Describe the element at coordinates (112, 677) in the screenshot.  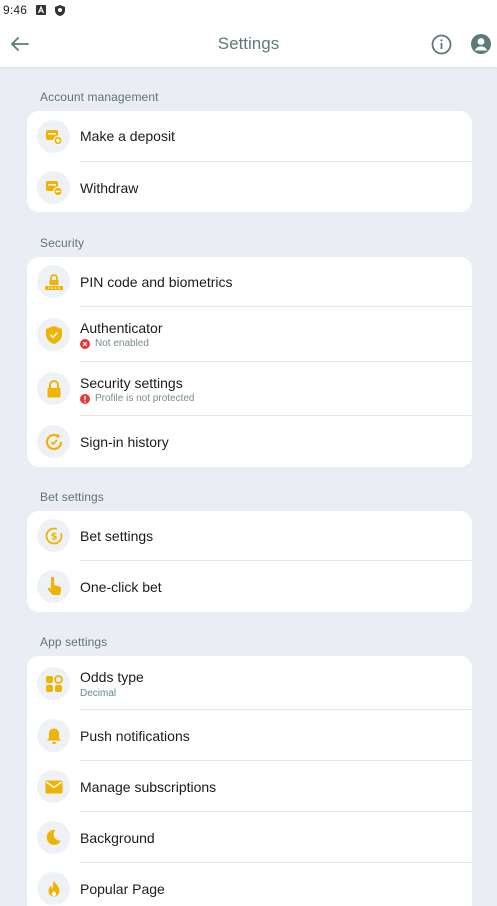
I see `item-label: Odds type` at that location.